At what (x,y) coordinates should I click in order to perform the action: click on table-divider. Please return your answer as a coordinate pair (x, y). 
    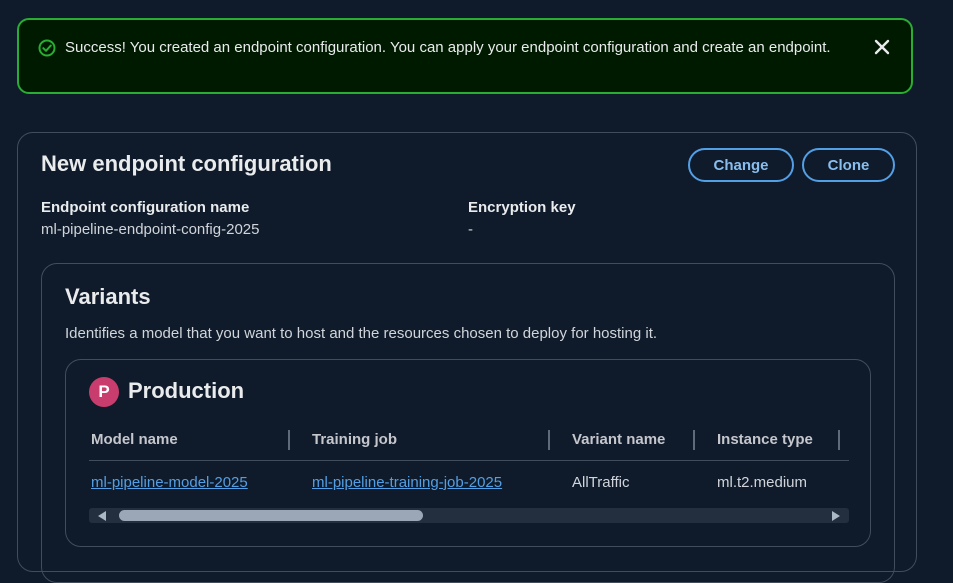
    Looking at the image, I should click on (469, 460).